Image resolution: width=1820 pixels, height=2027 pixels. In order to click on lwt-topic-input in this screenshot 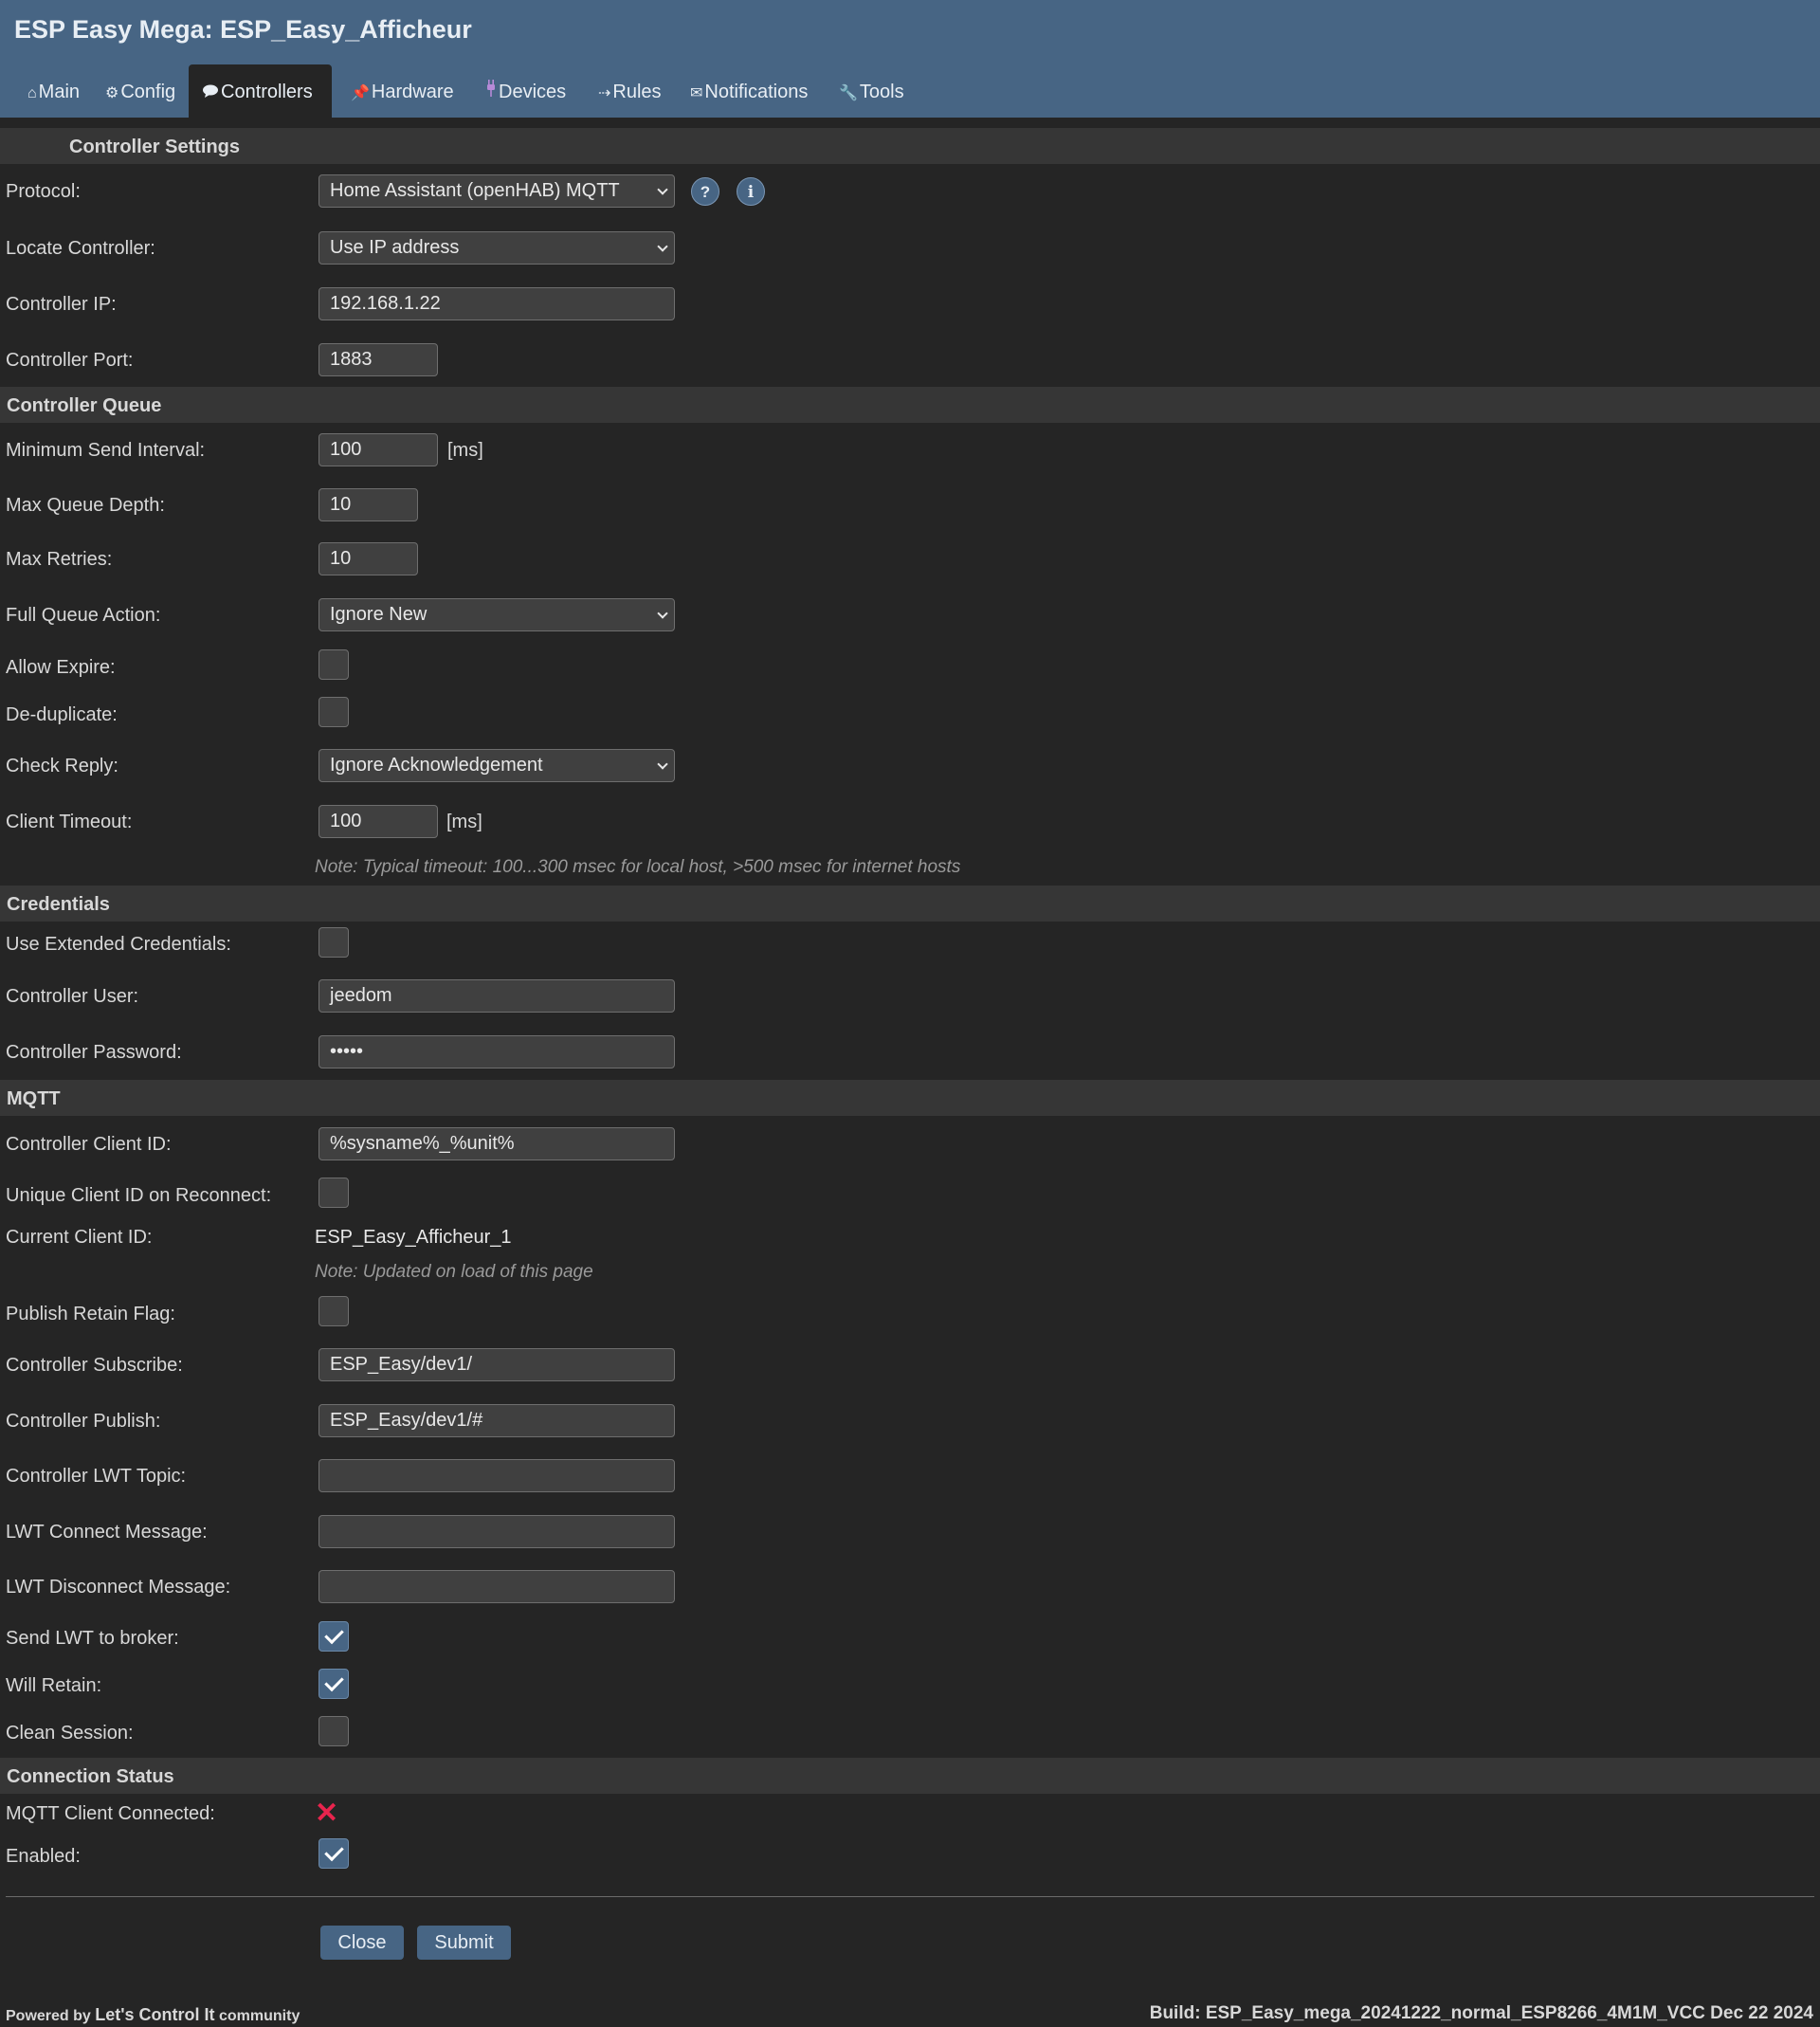, I will do `click(496, 1475)`.